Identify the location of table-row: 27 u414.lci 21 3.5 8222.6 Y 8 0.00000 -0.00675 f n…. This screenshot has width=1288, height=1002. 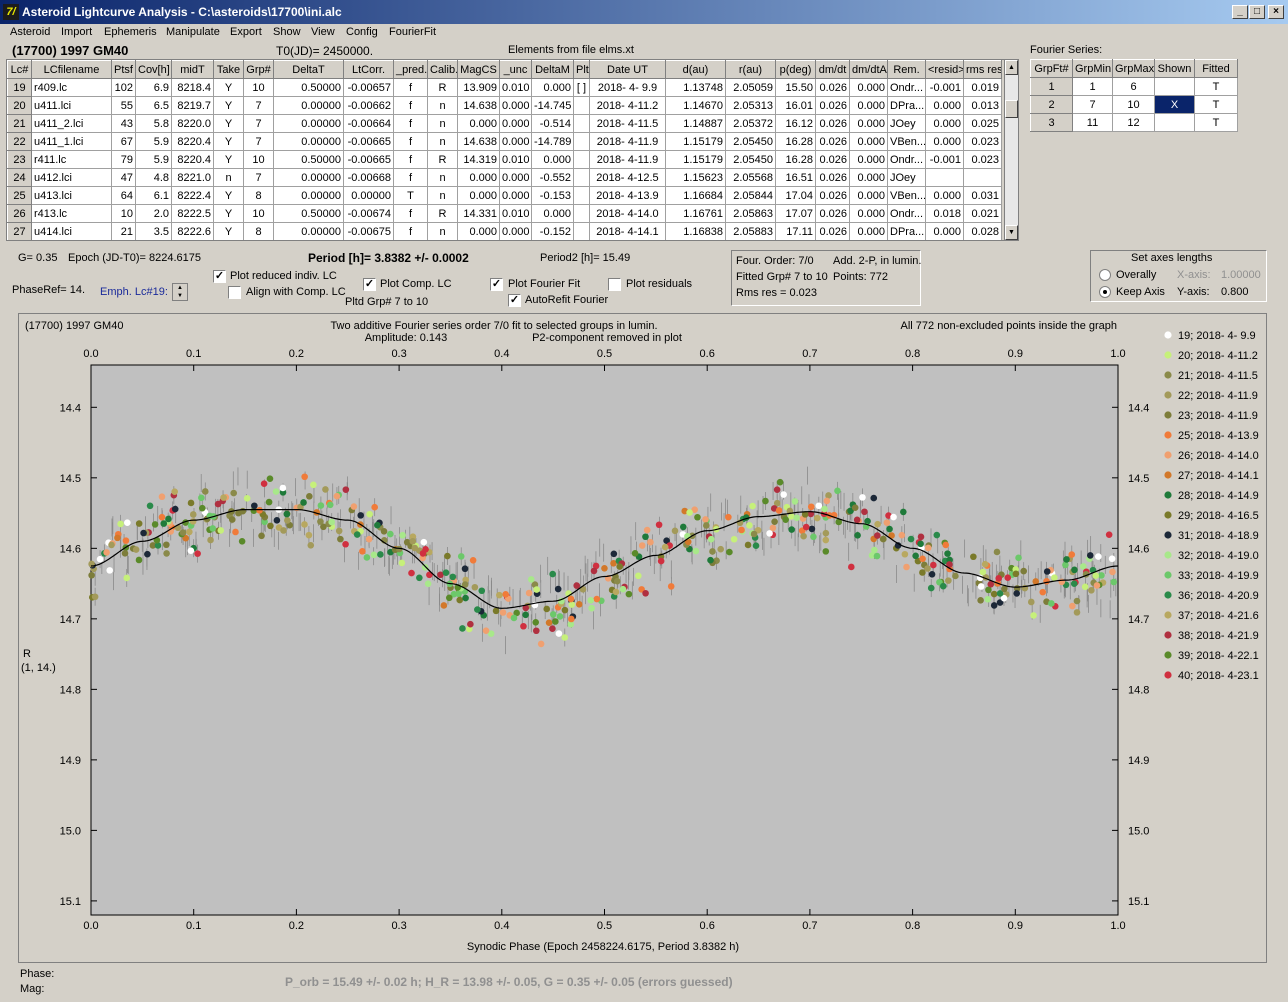
(504, 231).